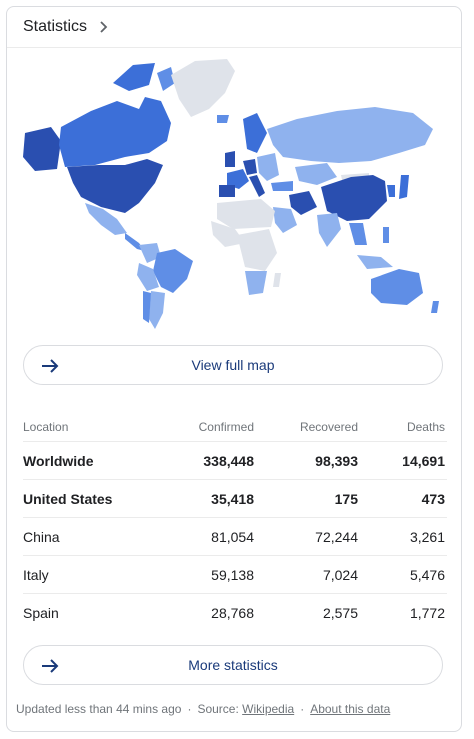 The height and width of the screenshot is (739, 474). What do you see at coordinates (203, 88) in the screenshot?
I see `map-greenland` at bounding box center [203, 88].